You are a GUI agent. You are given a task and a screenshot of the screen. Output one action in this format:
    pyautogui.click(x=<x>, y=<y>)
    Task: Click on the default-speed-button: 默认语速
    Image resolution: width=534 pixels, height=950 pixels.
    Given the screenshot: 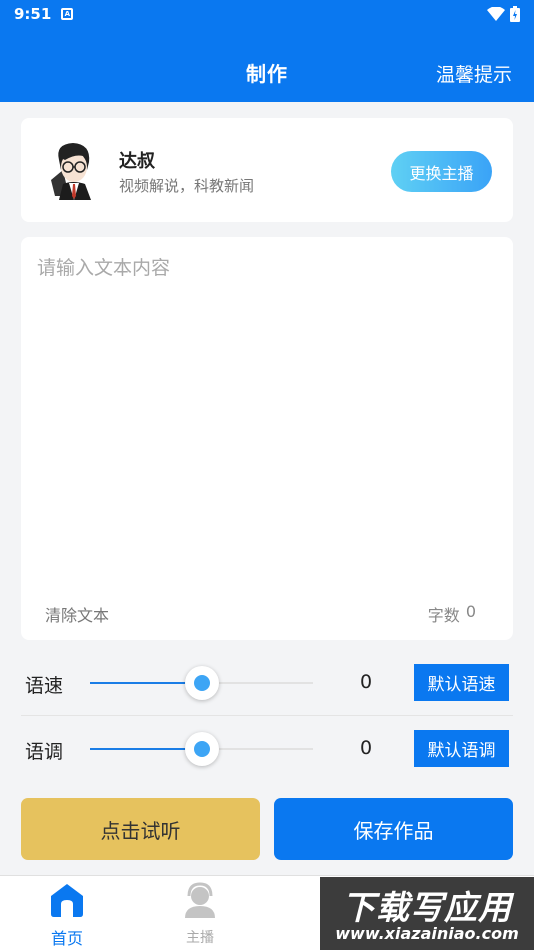 What is the action you would take?
    pyautogui.click(x=461, y=682)
    